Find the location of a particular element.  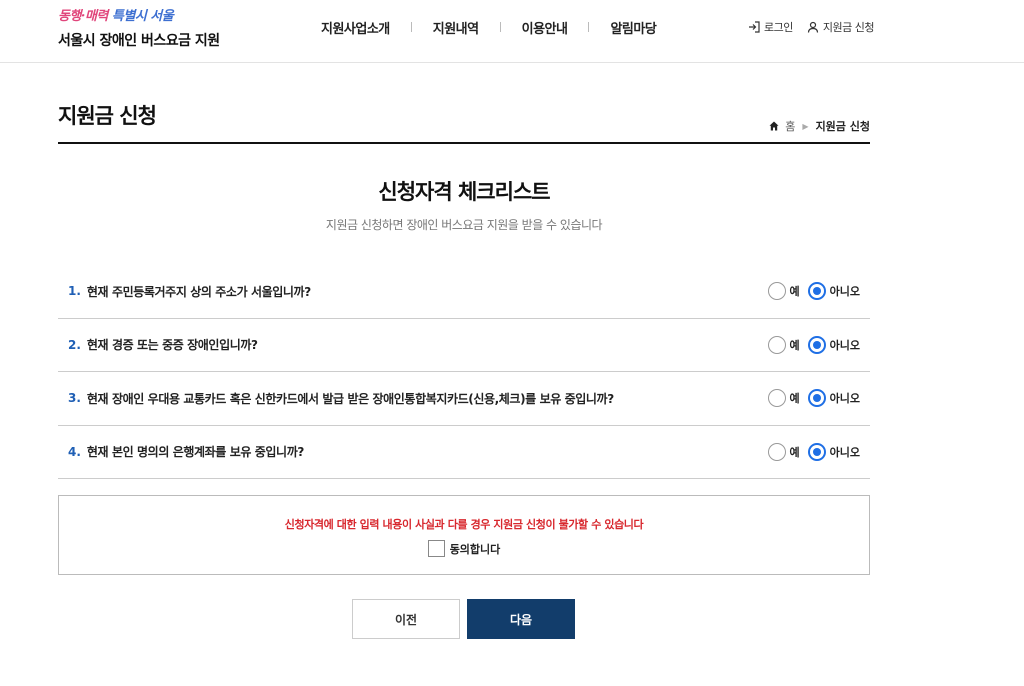

breadcrumb-current: 지원금 신청 is located at coordinates (842, 126).